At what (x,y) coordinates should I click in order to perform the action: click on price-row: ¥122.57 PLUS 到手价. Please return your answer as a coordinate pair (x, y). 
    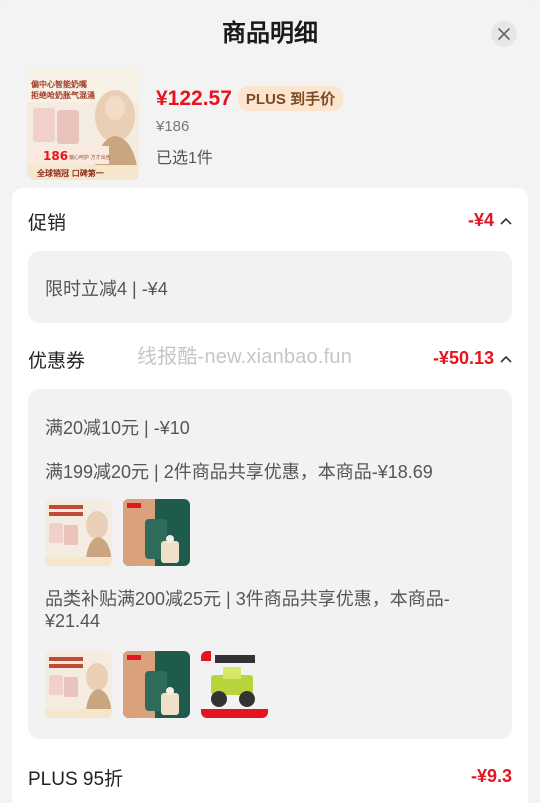
    Looking at the image, I should click on (250, 98).